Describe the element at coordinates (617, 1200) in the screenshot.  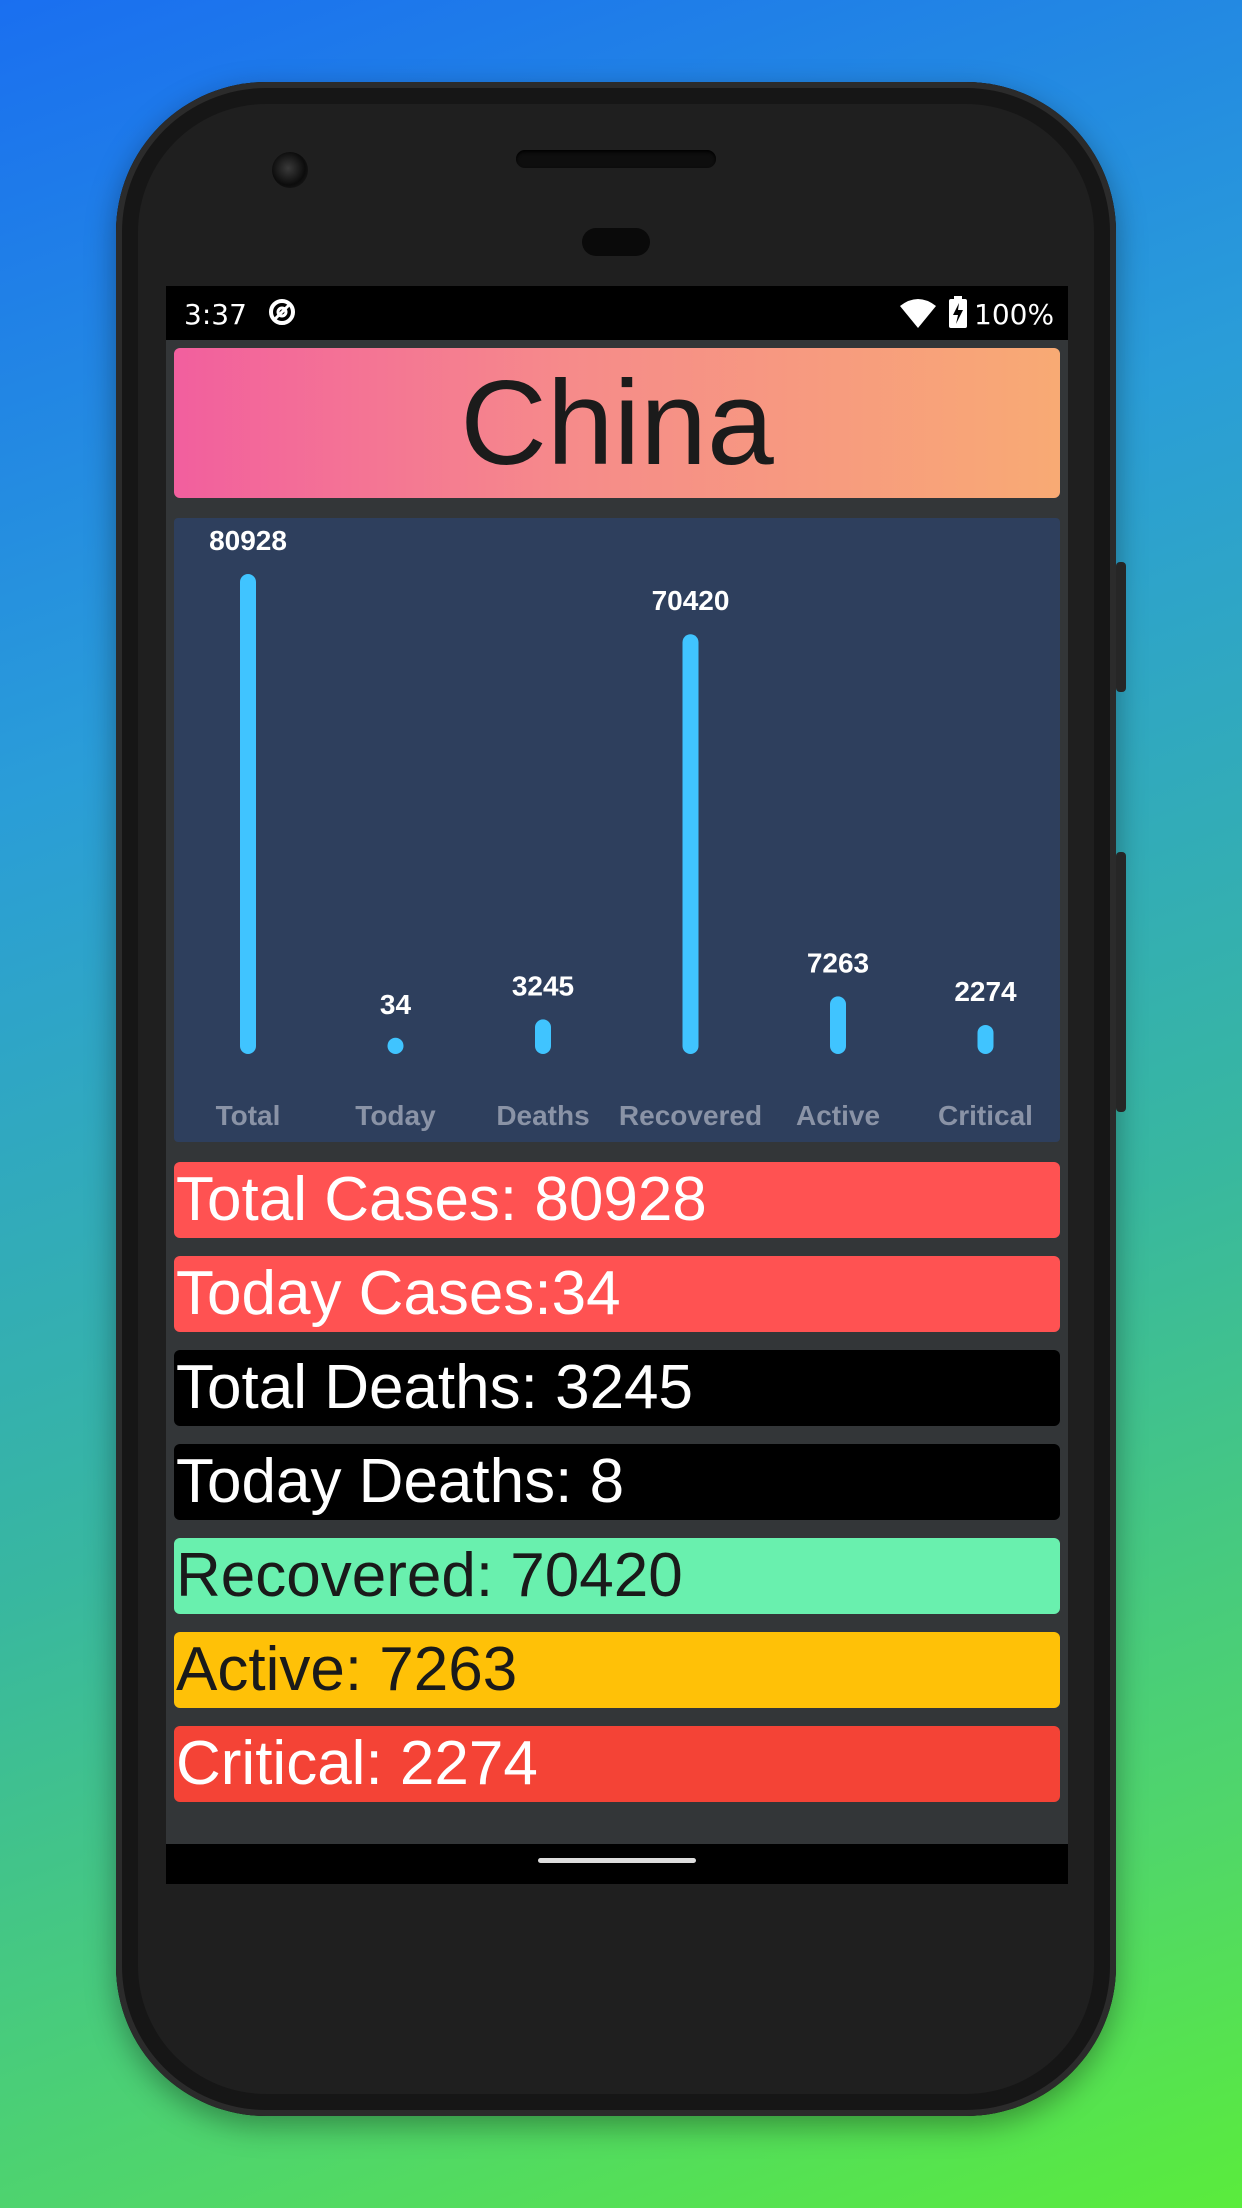
I see `stat-row: Total Cases: 80928` at that location.